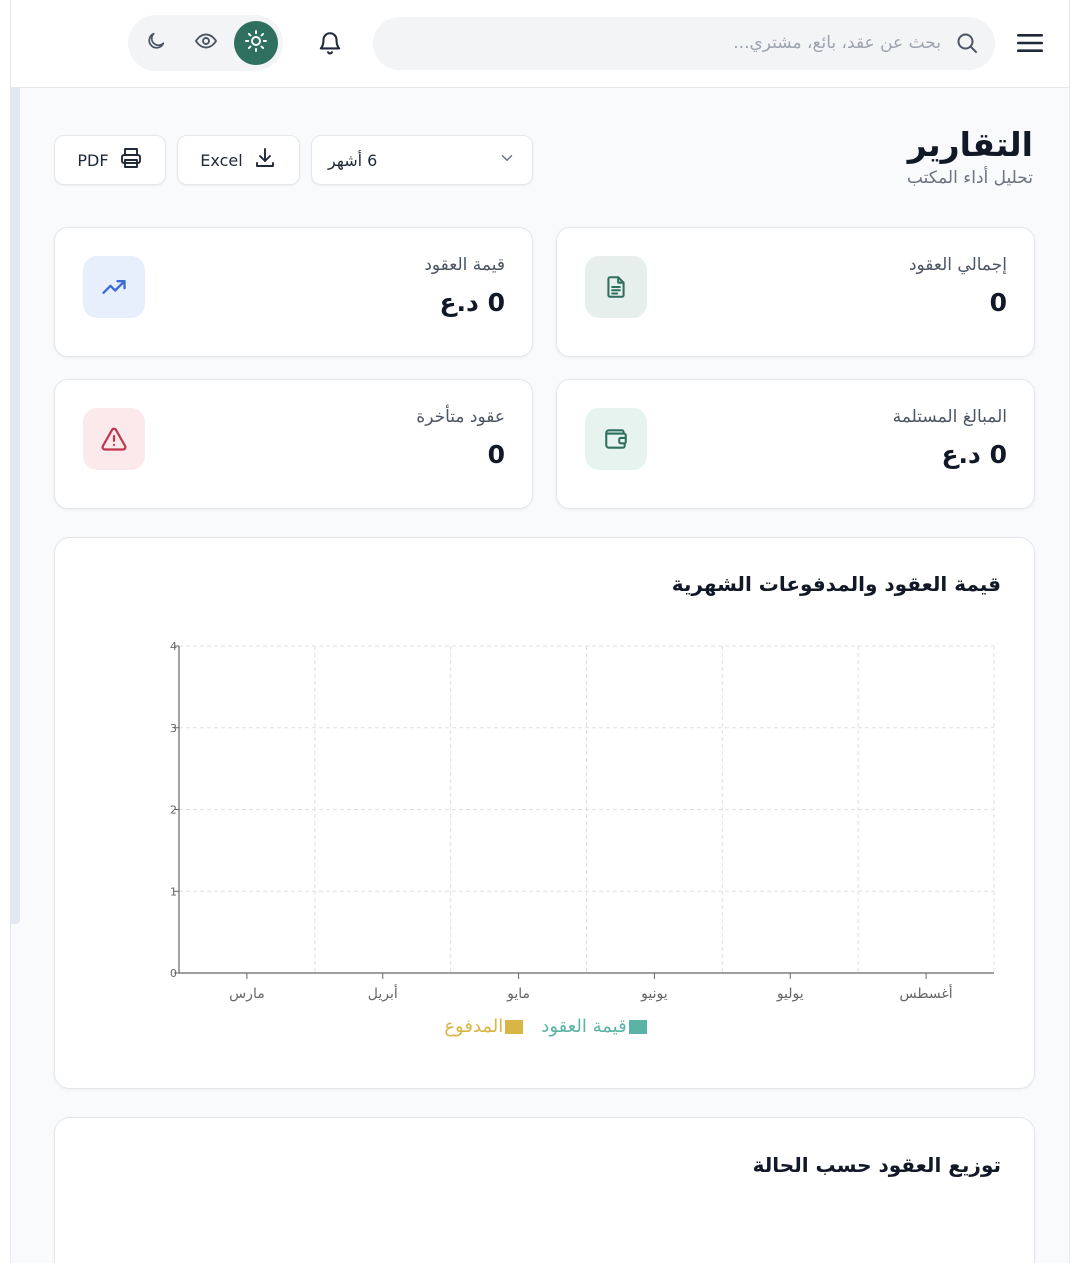 This screenshot has height=1263, width=1080. I want to click on menu-icon, so click(1030, 43).